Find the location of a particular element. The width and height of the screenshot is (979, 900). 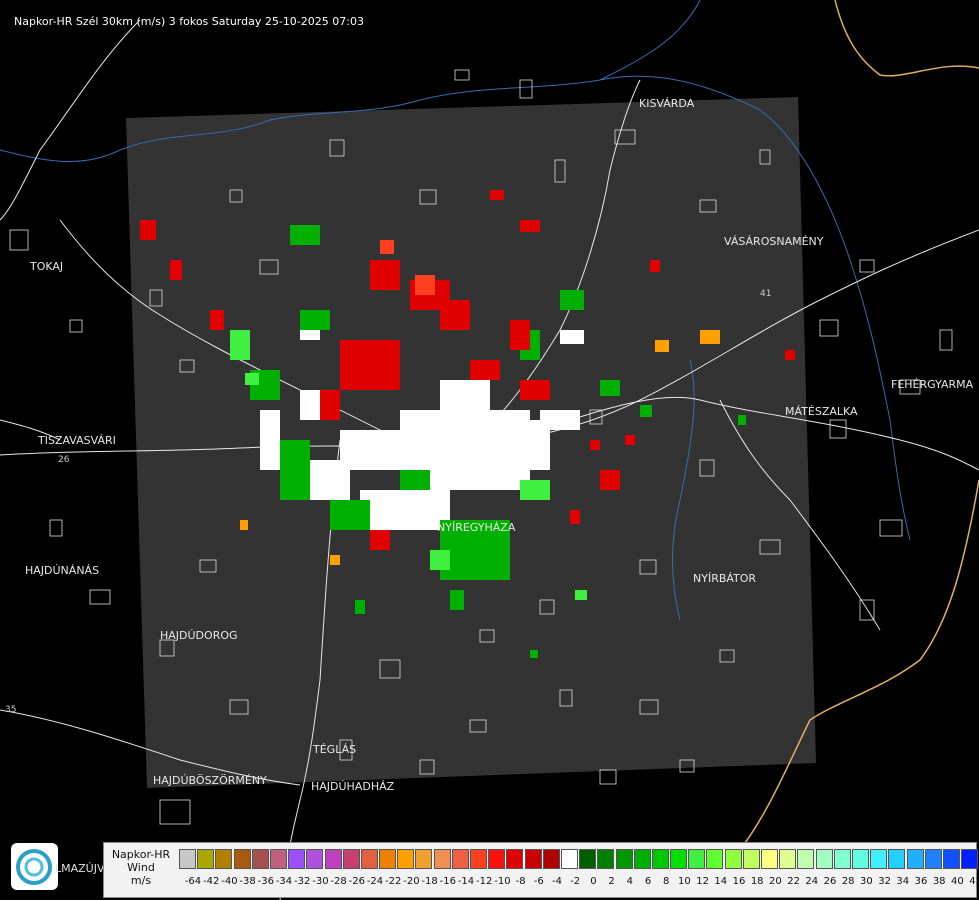

legend-tick: -40 is located at coordinates (229, 881).